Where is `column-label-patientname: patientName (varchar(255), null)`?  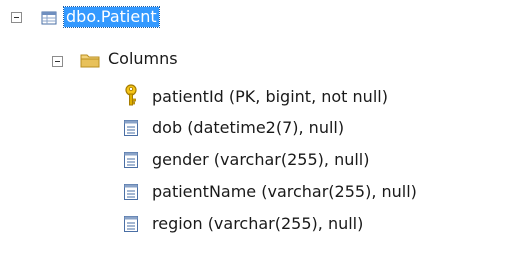 column-label-patientname: patientName (varchar(255), null) is located at coordinates (284, 192).